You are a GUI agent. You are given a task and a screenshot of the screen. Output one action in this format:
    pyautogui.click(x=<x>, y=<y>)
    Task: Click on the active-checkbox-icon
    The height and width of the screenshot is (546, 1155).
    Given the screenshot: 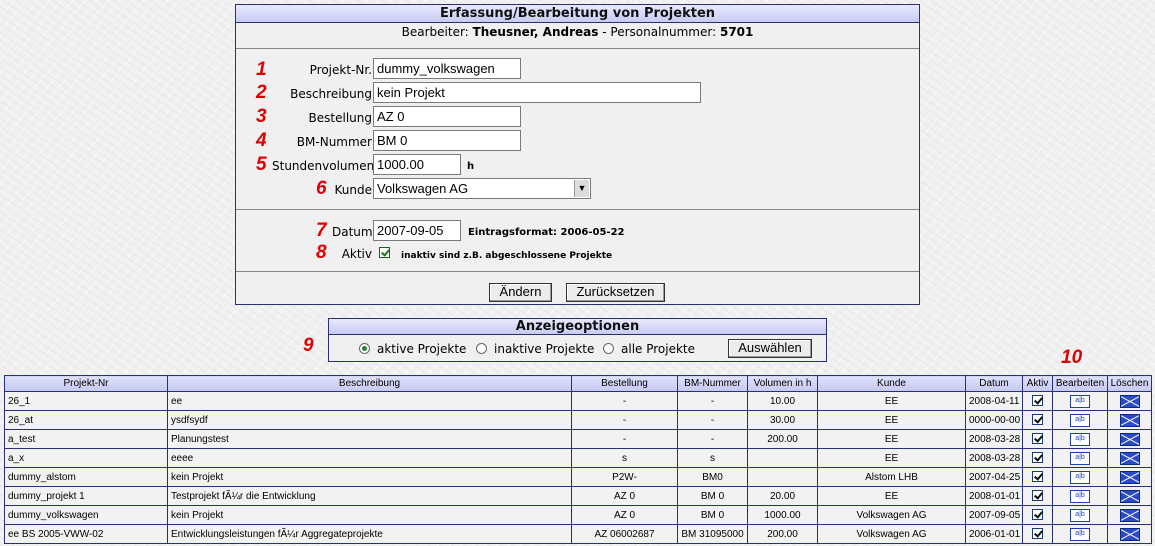 What is the action you would take?
    pyautogui.click(x=1037, y=458)
    